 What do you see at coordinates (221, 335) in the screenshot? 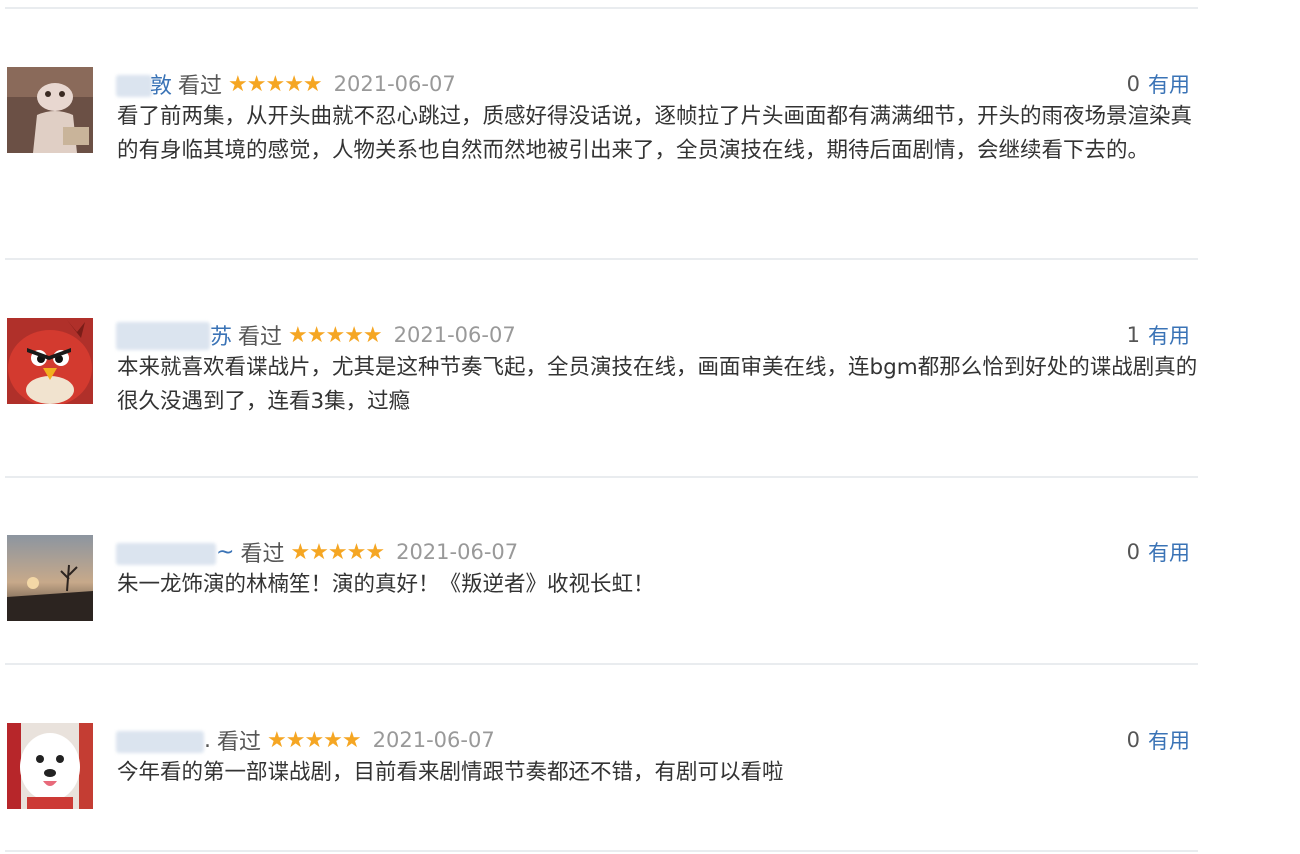
I see `username: 苏` at bounding box center [221, 335].